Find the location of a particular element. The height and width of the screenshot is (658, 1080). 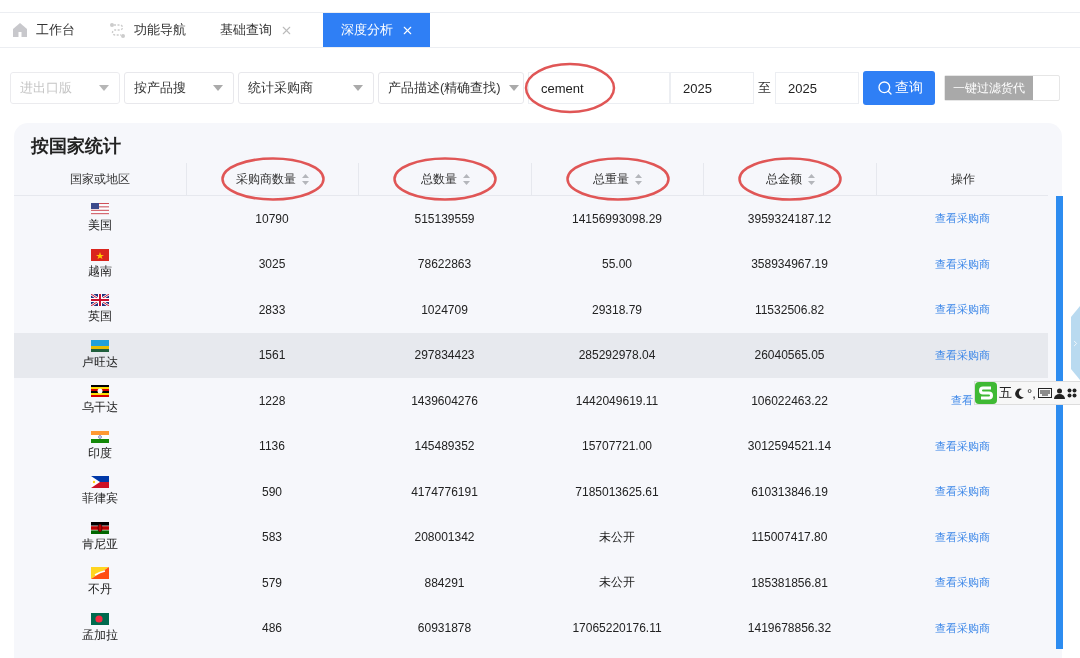

table-cell: 3959324187.12 is located at coordinates (789, 218).